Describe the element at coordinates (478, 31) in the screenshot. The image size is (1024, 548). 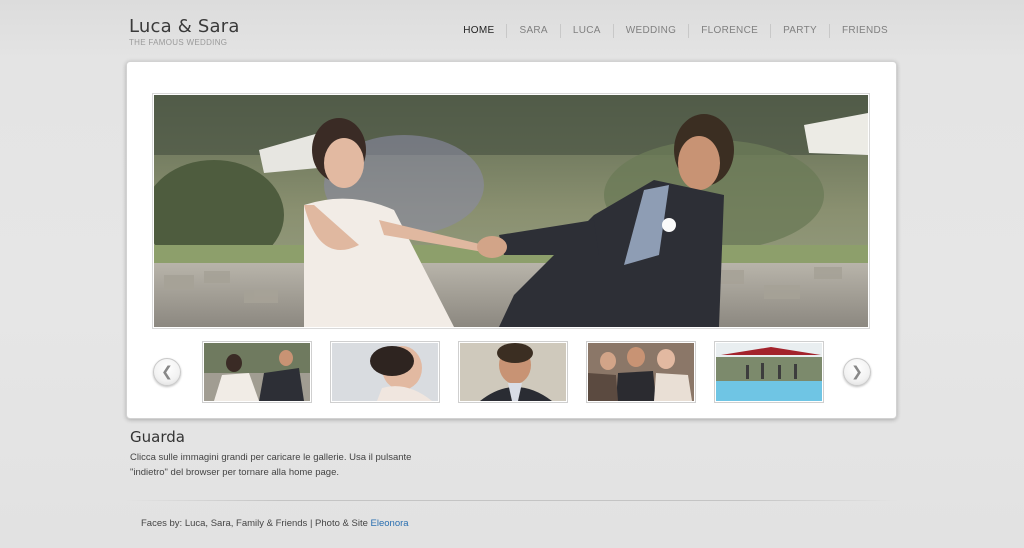
I see `nav-item-home: HOME` at that location.